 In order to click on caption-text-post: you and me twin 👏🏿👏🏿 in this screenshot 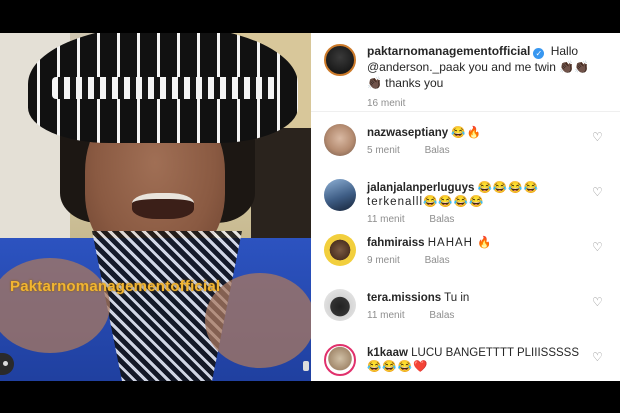, I will do `click(527, 67)`.